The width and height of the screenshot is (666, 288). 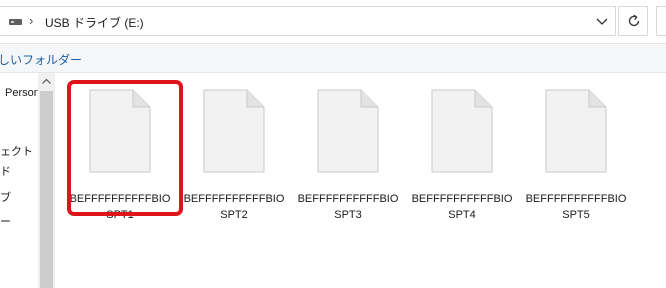 I want to click on new-folder-button: しいフォルダー, so click(x=41, y=59).